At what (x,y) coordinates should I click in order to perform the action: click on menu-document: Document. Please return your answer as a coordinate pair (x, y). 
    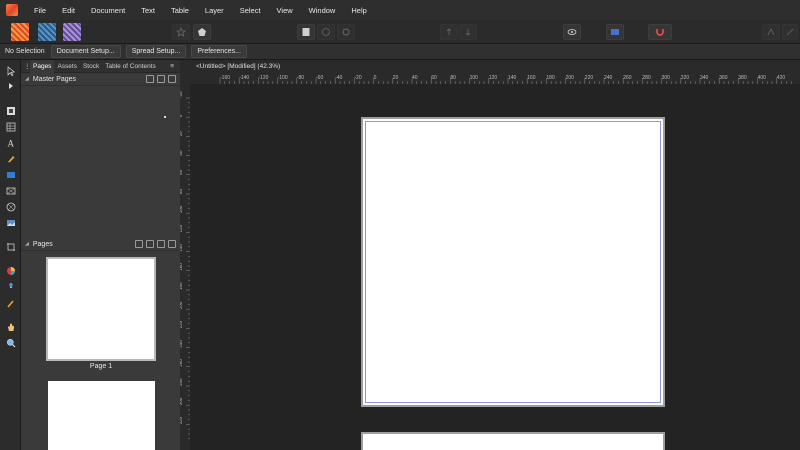
    Looking at the image, I should click on (108, 10).